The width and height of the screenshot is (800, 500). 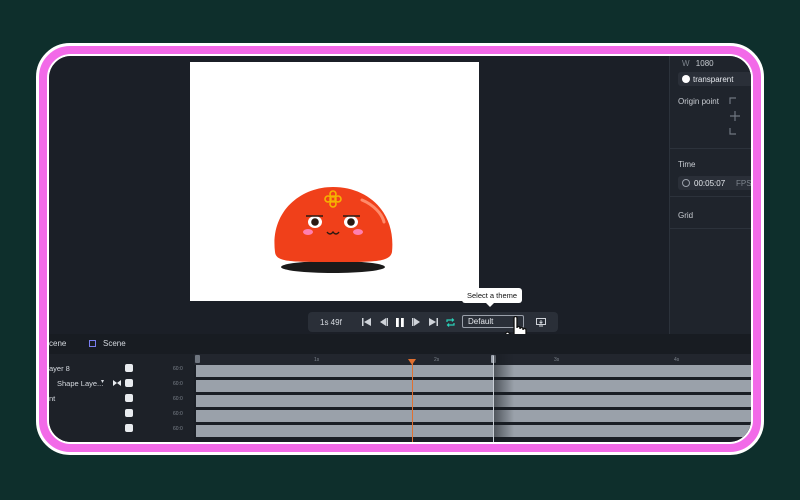 What do you see at coordinates (504, 398) in the screenshot?
I see `out-of-range-shade` at bounding box center [504, 398].